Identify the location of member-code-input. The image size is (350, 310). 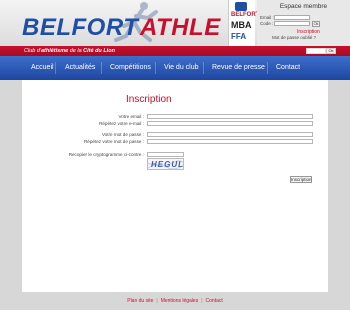
(292, 23).